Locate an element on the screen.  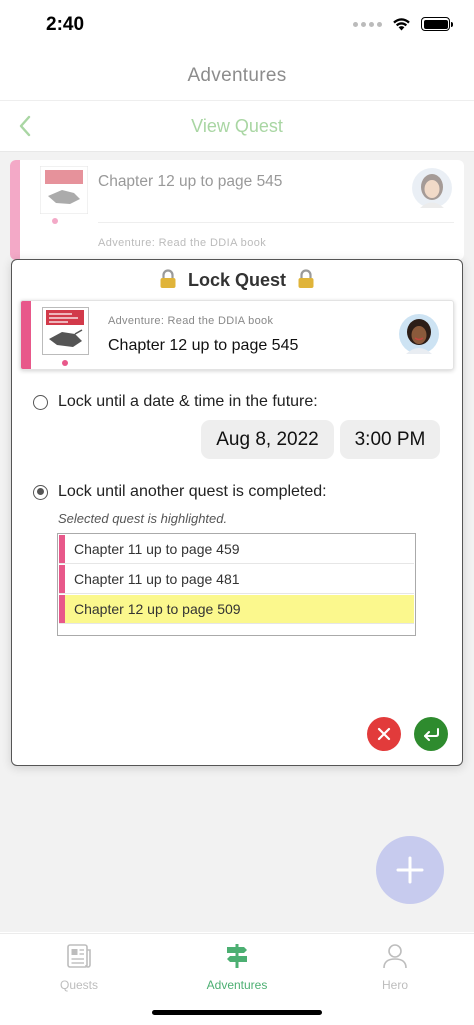
cancel-button is located at coordinates (384, 734).